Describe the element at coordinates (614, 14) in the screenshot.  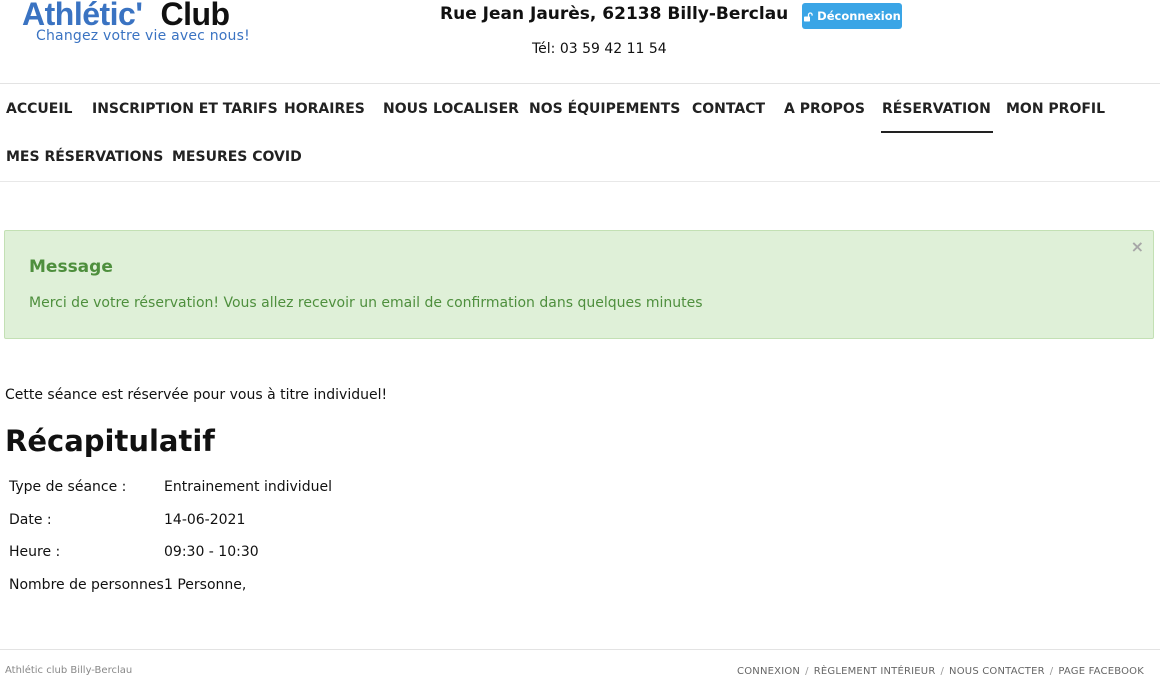
I see `club-address: Rue Jean Jaurès, 62138 Billy-Berclau` at that location.